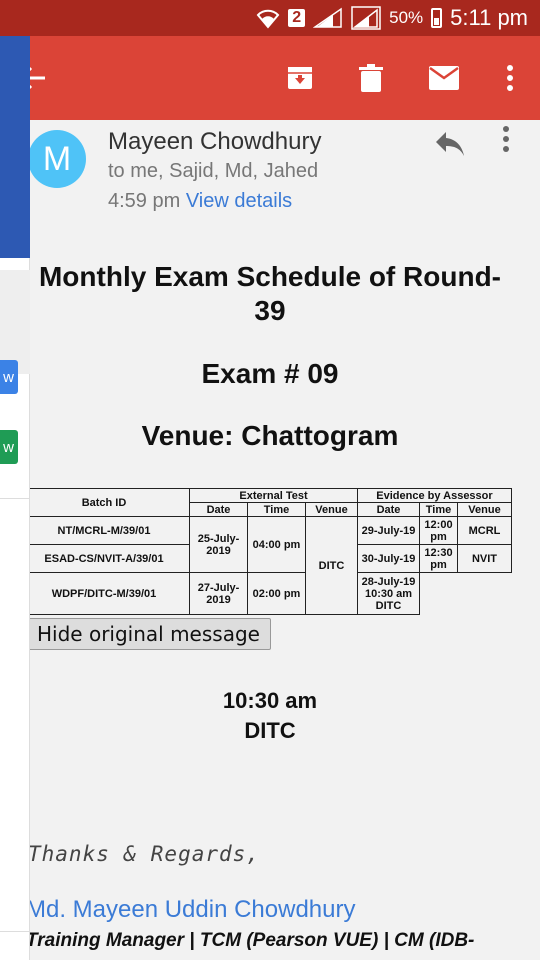  I want to click on ev-time-cell: 12:00 pm, so click(438, 530).